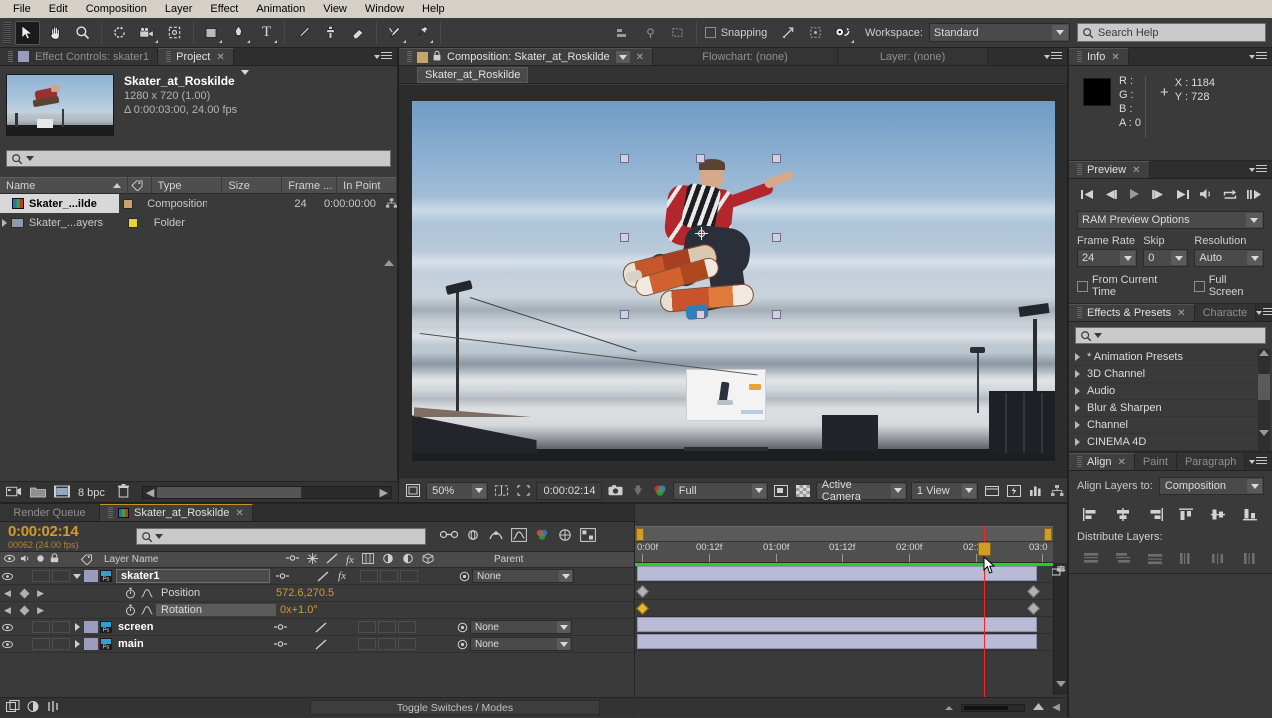  What do you see at coordinates (1099, 56) in the screenshot?
I see `tab-info: Info ✕` at bounding box center [1099, 56].